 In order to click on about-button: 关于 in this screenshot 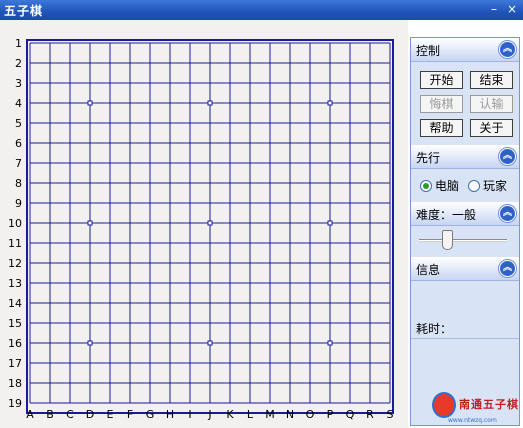, I will do `click(491, 128)`.